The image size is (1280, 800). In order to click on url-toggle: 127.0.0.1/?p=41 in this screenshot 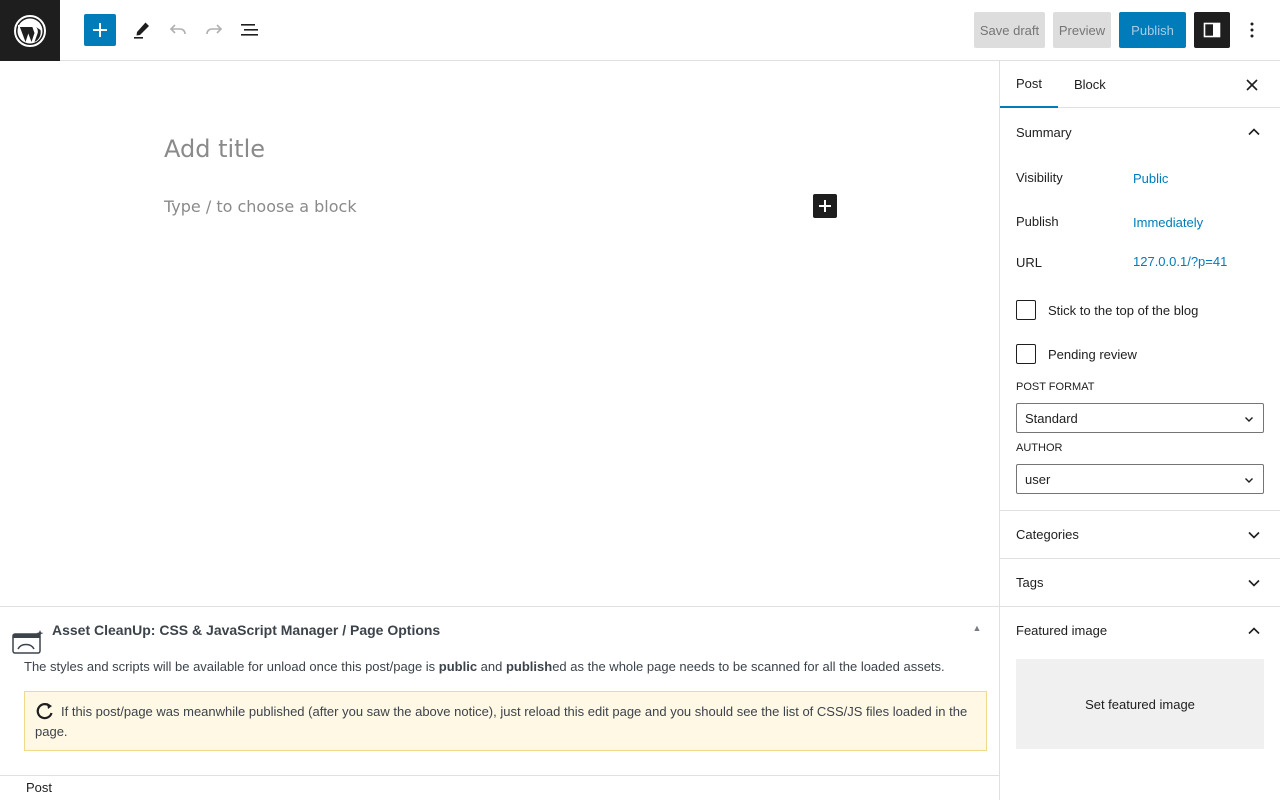, I will do `click(1180, 261)`.